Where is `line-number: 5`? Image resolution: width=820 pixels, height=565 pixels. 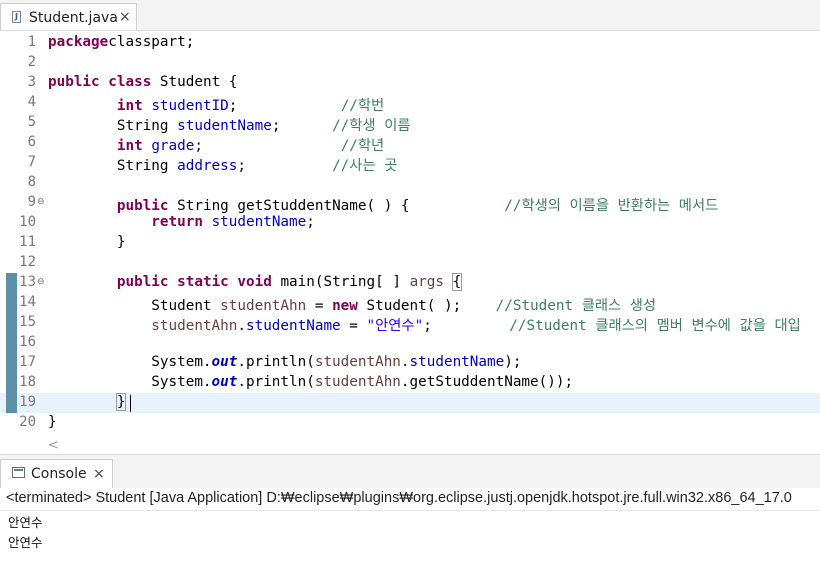 line-number: 5 is located at coordinates (31, 122).